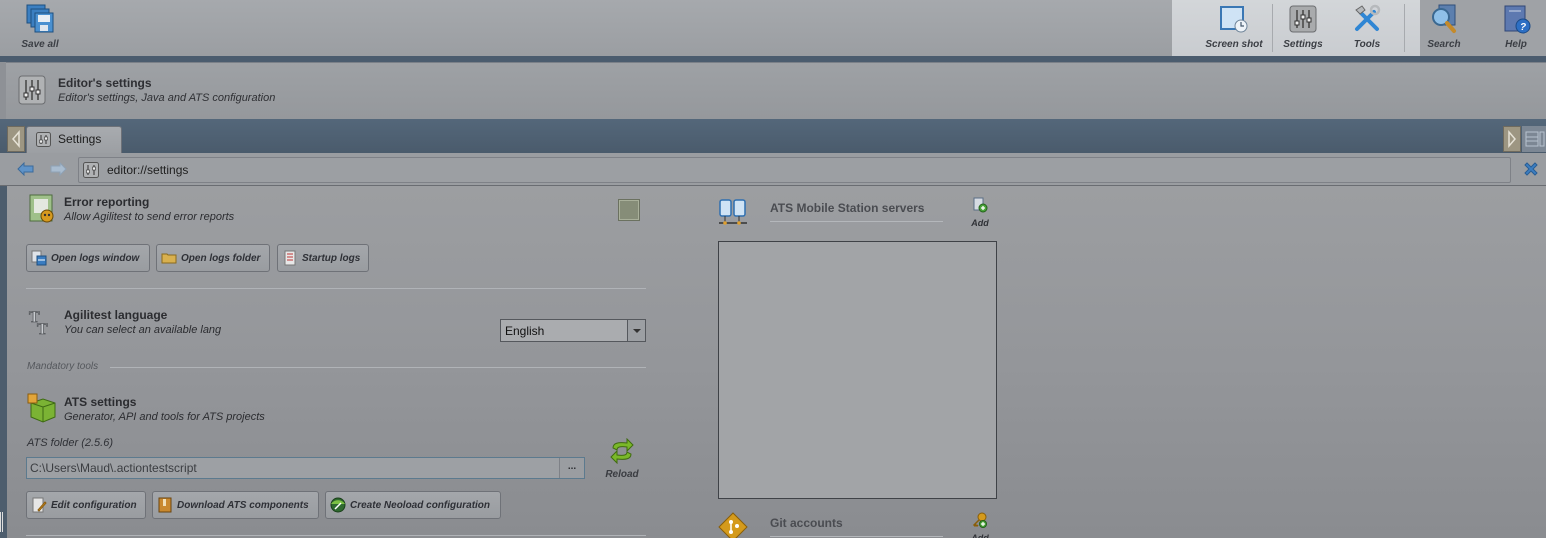 Image resolution: width=1546 pixels, height=538 pixels. I want to click on help-button: ? Help, so click(1516, 28).